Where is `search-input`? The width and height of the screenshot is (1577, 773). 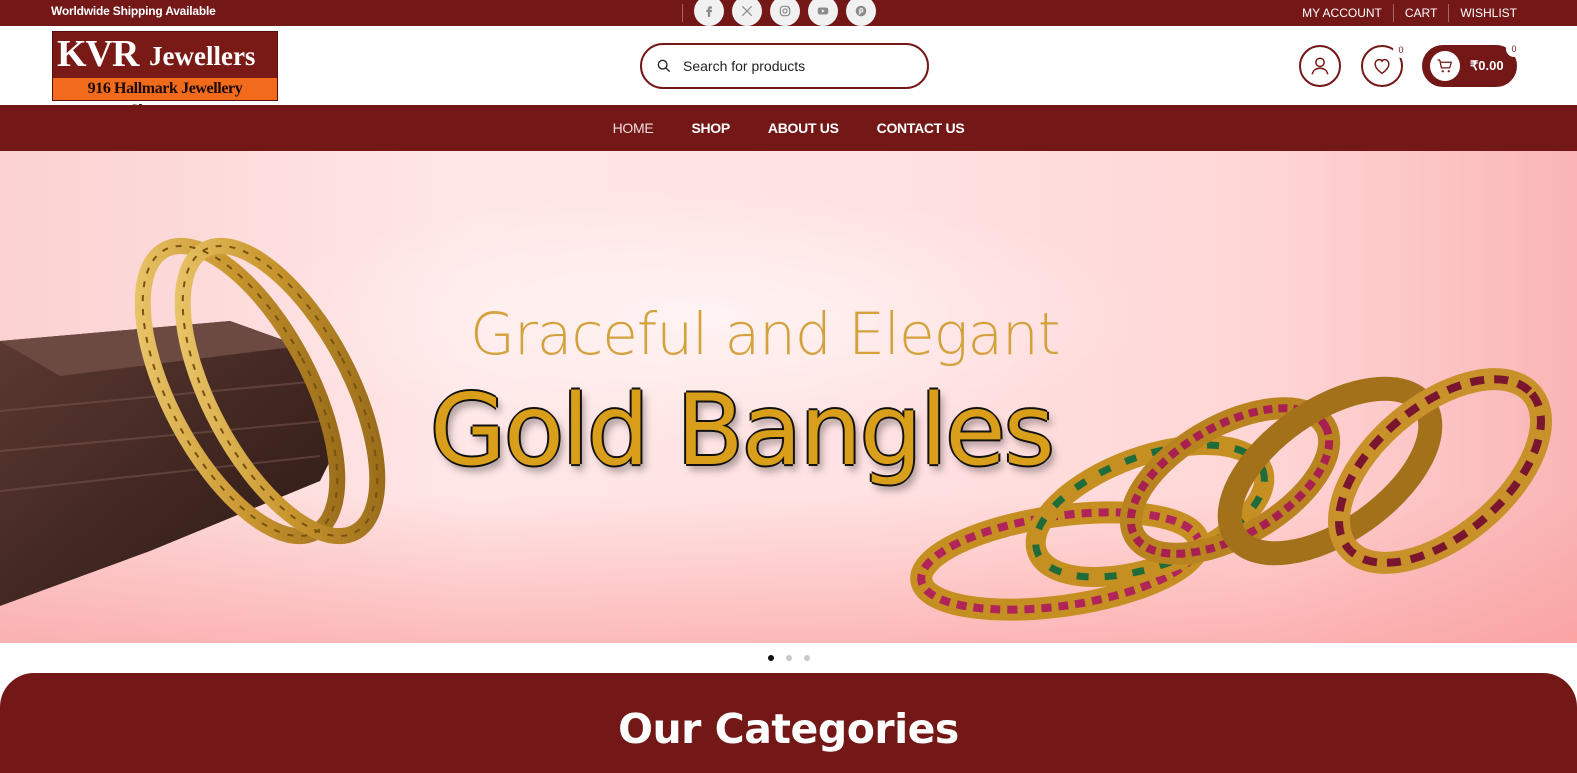 search-input is located at coordinates (793, 66).